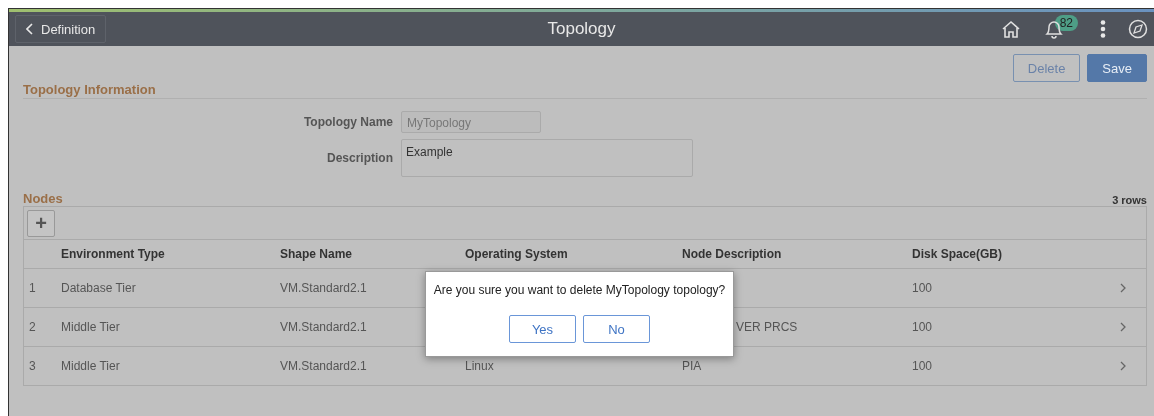 Image resolution: width=1154 pixels, height=416 pixels. Describe the element at coordinates (1103, 29) in the screenshot. I see `more-menu-icon` at that location.